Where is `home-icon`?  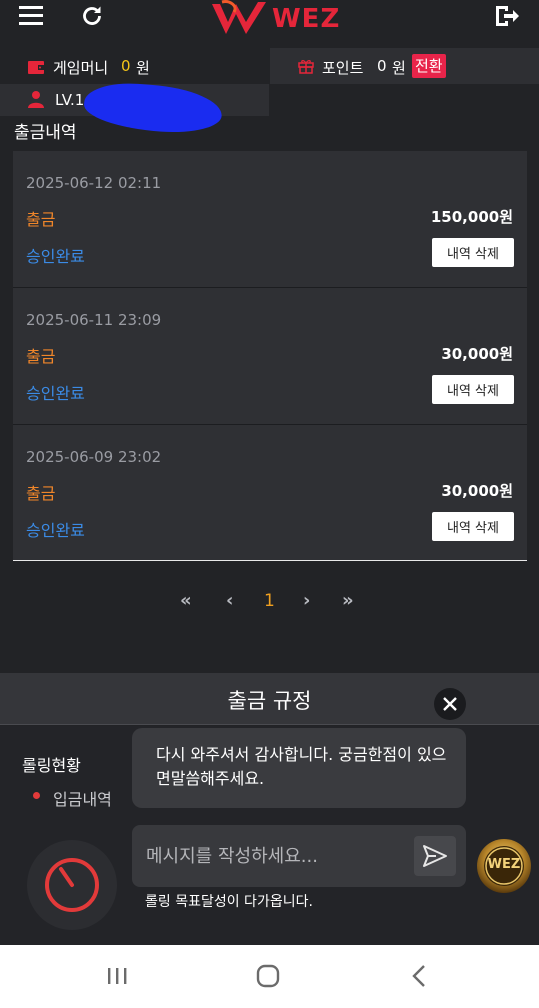
home-icon is located at coordinates (268, 976).